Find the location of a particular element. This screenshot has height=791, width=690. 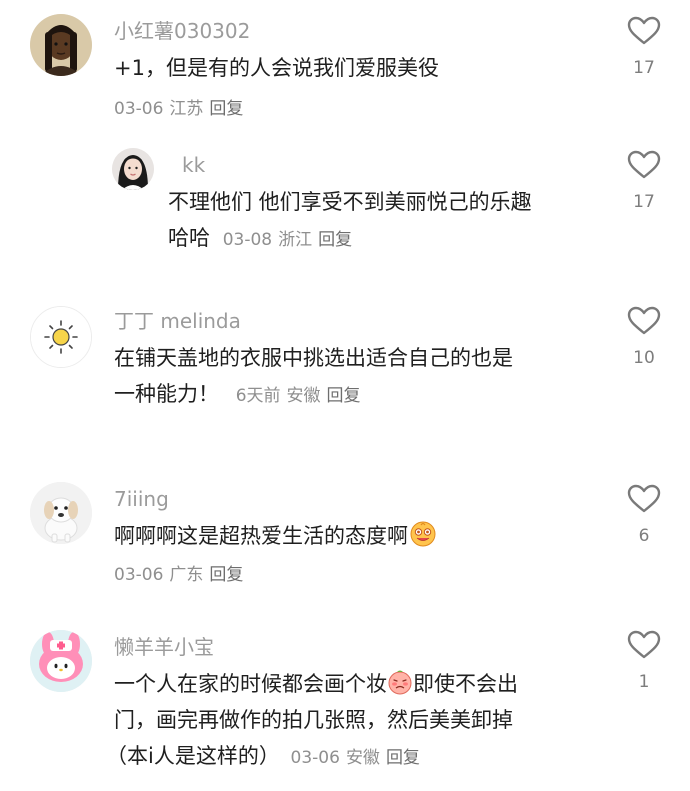

sun-avatar-icon is located at coordinates (61, 337).